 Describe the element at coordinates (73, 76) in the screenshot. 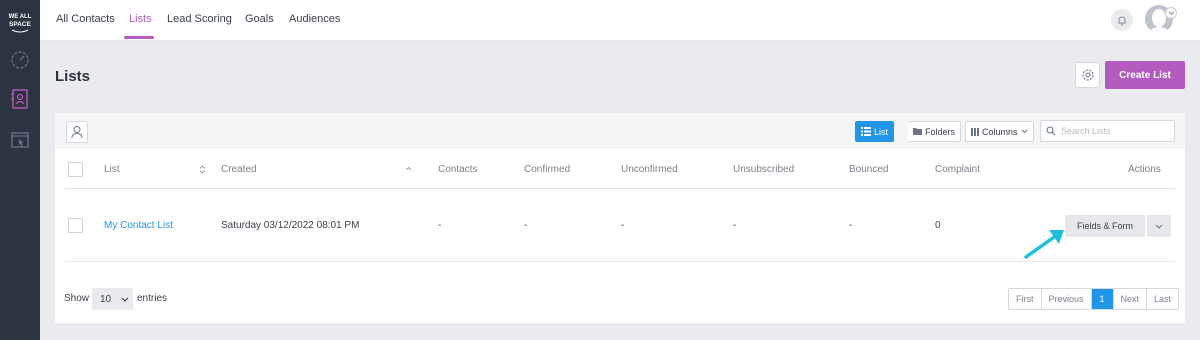

I see `page-title: Lists` at that location.